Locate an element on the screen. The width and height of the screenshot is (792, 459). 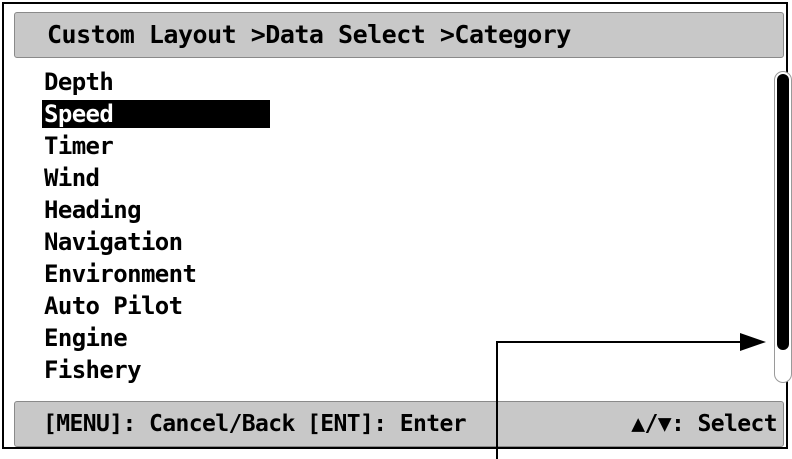
breadcrumb: Custom Layout >Data Select >Category is located at coordinates (309, 34).